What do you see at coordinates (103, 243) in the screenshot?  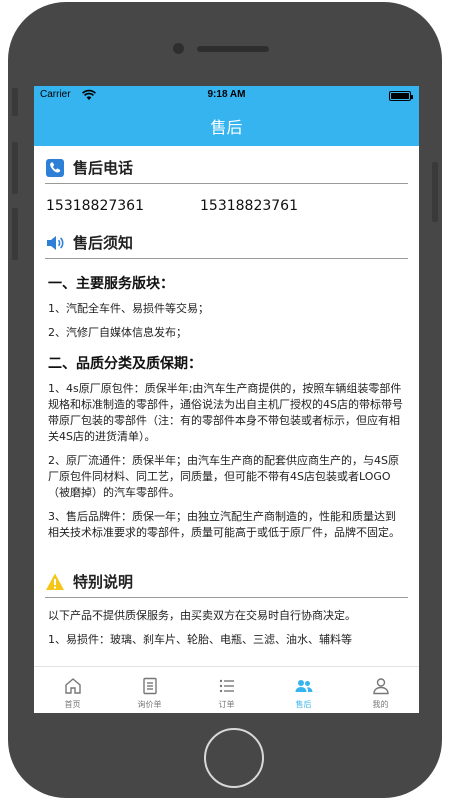 I see `notice-section-title: 售后须知` at bounding box center [103, 243].